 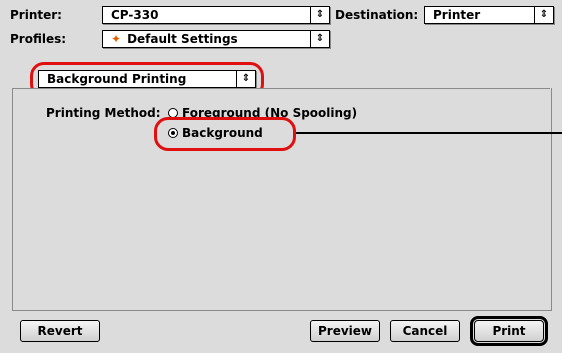 I want to click on printing-method-label: Printing Method:, so click(x=103, y=113).